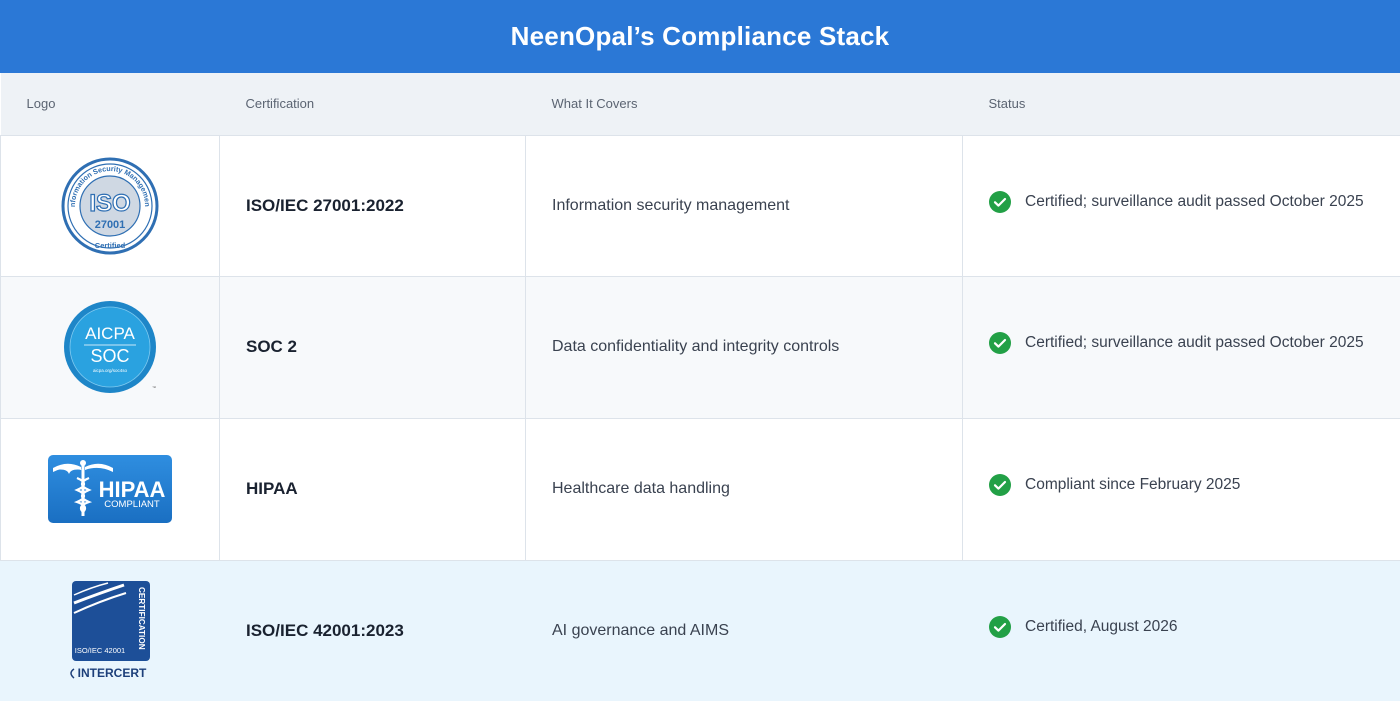 This screenshot has height=703, width=1400. What do you see at coordinates (1181, 104) in the screenshot?
I see `header-status: Status` at bounding box center [1181, 104].